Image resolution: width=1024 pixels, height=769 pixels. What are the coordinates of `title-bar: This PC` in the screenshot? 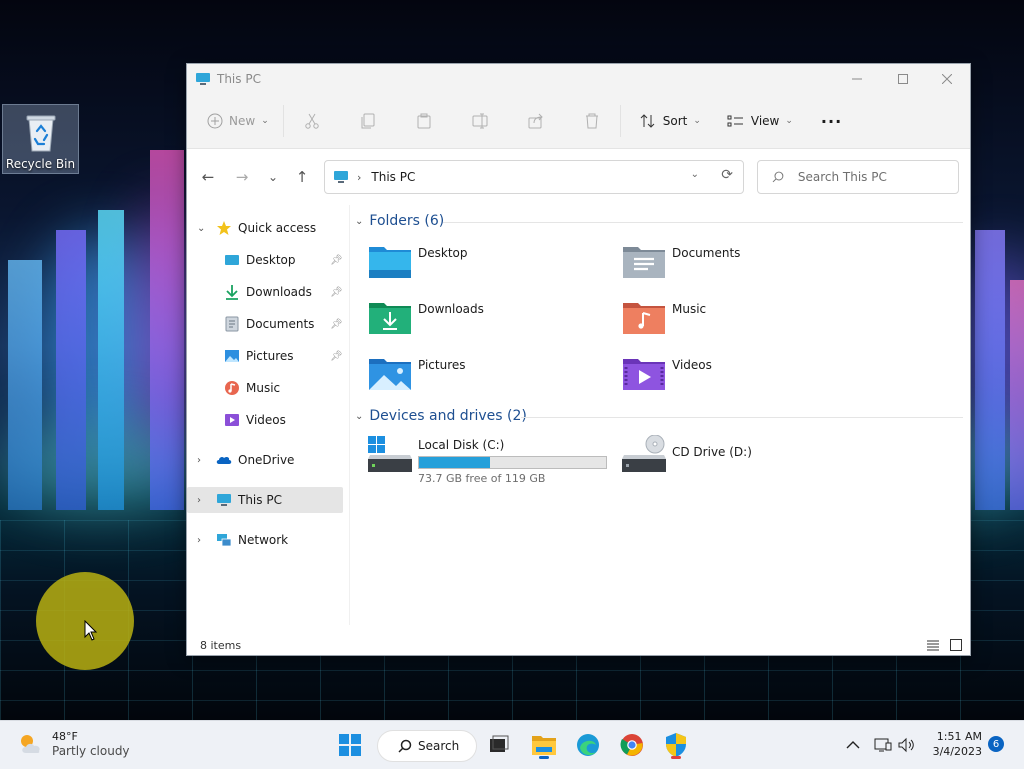 It's located at (578, 79).